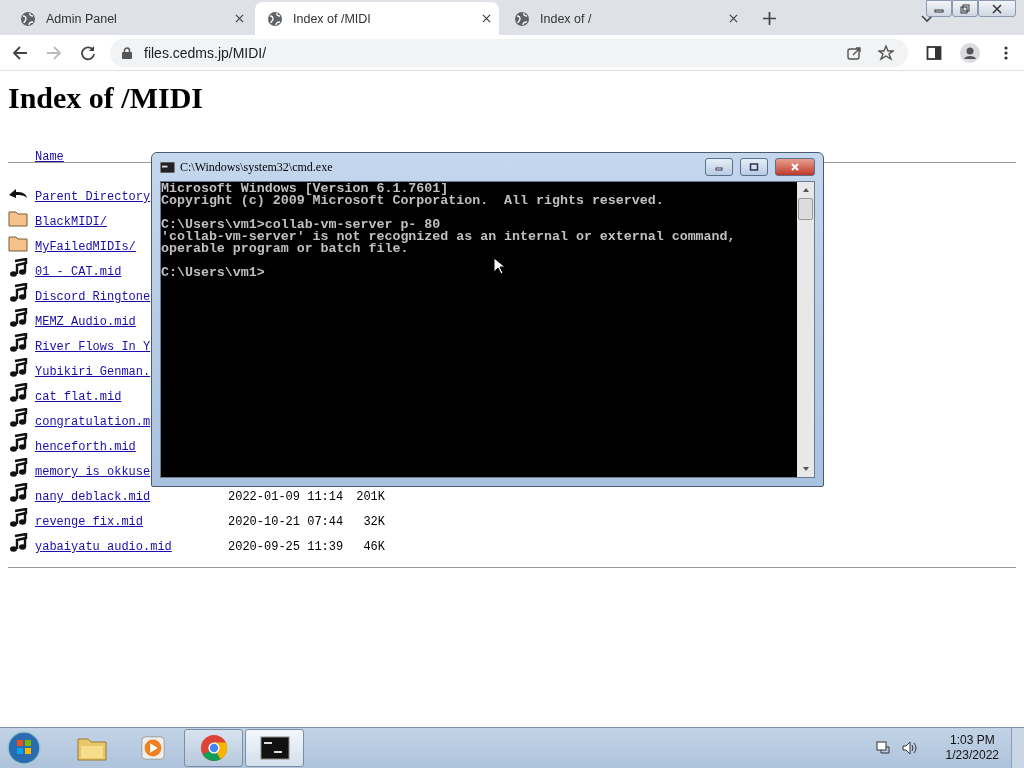 Image resolution: width=1024 pixels, height=768 pixels. Describe the element at coordinates (909, 748) in the screenshot. I see `speaker-icon` at that location.